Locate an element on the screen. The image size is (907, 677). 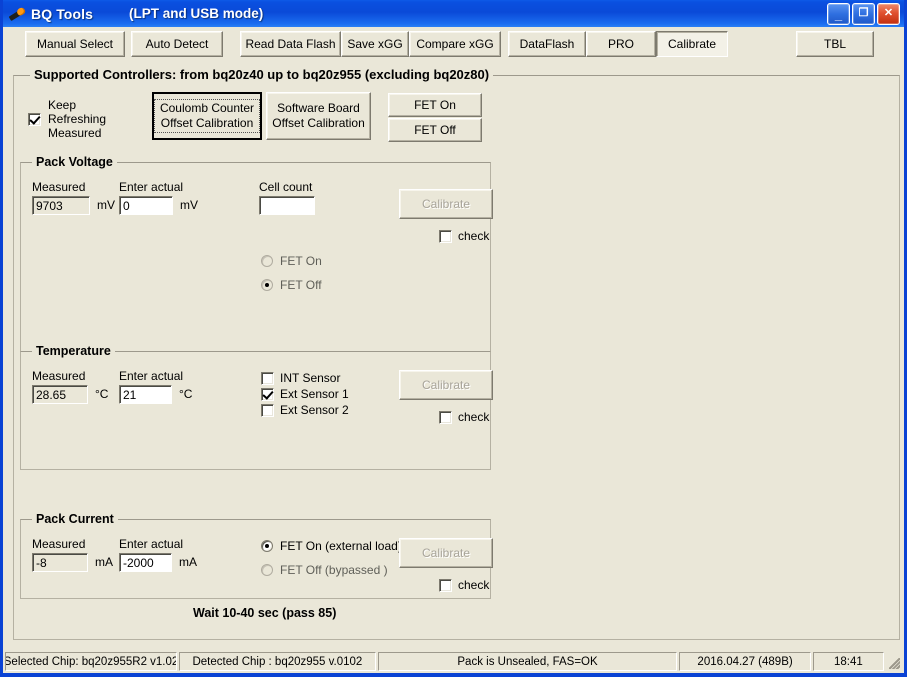
toolbar-button-auto-detect: Auto Detect is located at coordinates (177, 44).